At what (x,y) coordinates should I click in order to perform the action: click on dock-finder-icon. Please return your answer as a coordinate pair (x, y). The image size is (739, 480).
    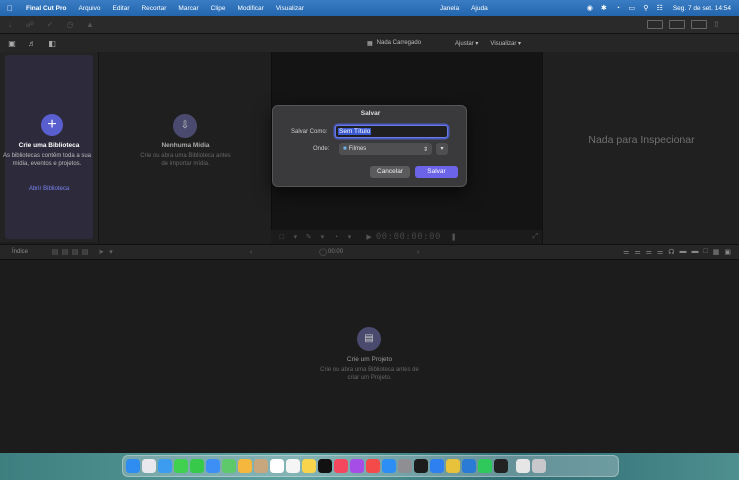
    Looking at the image, I should click on (133, 466).